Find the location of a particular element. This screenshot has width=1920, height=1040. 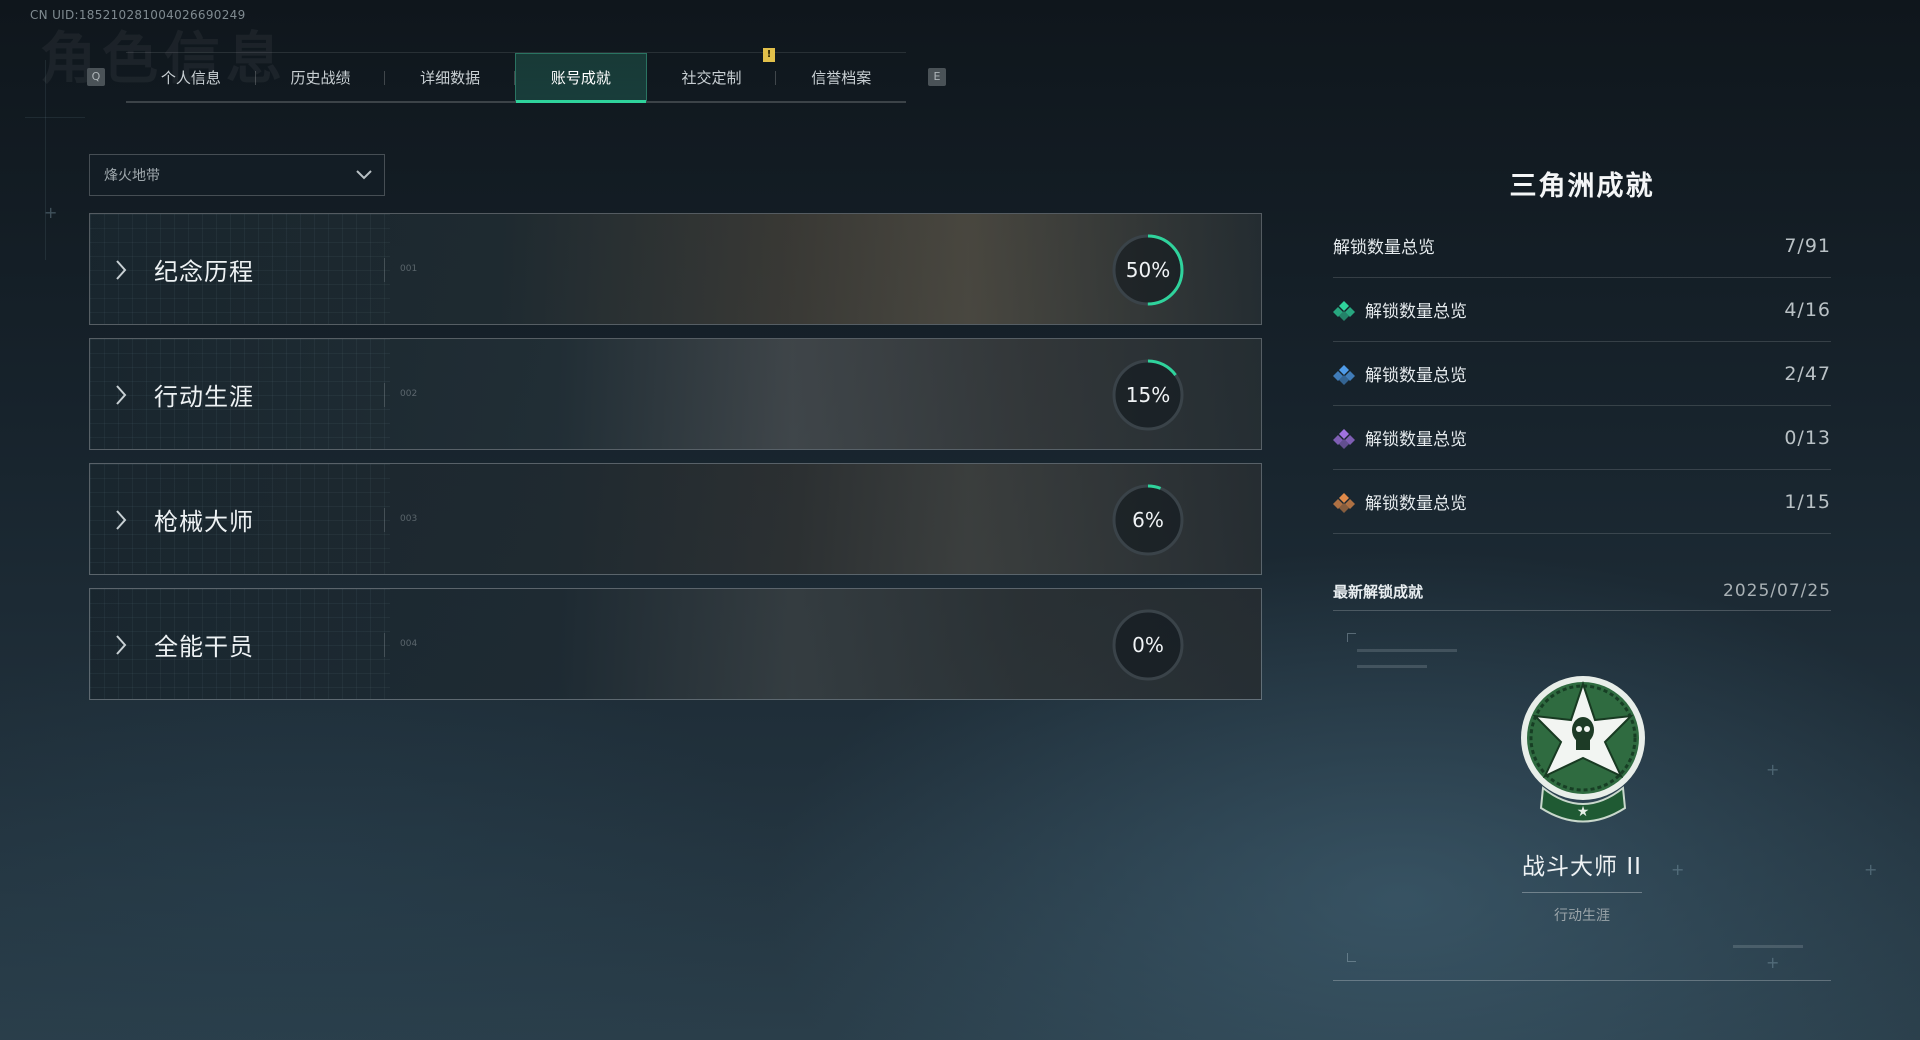

achievements-panel-title: 三角洲成就 is located at coordinates (1582, 186).